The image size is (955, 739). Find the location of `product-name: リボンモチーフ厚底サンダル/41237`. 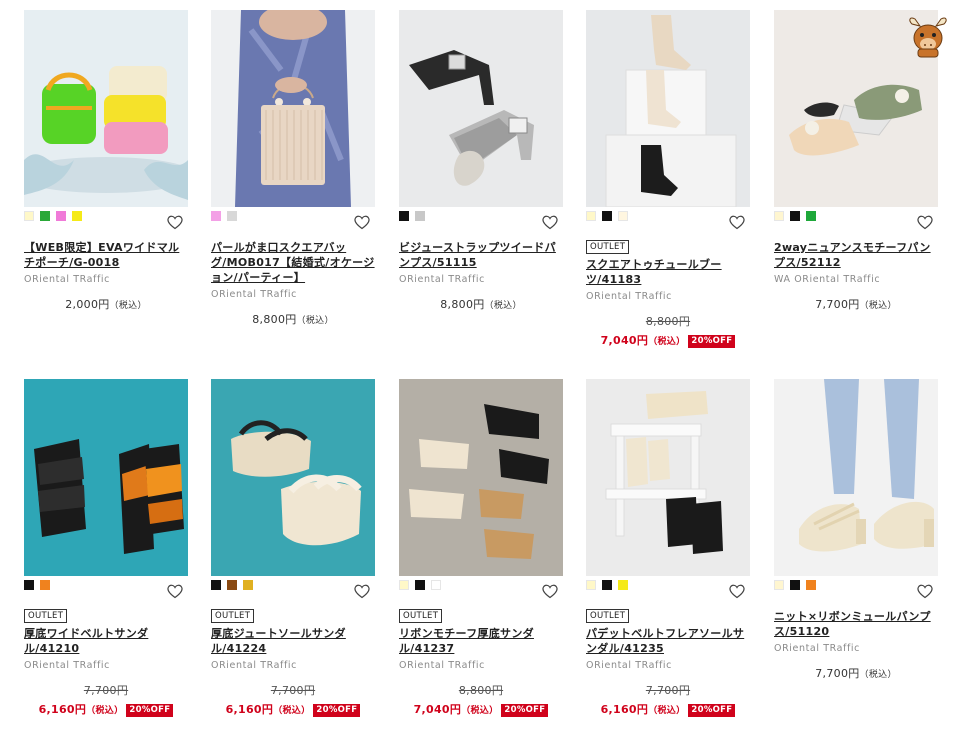

product-name: リボンモチーフ厚底サンダル/41237 is located at coordinates (481, 641).